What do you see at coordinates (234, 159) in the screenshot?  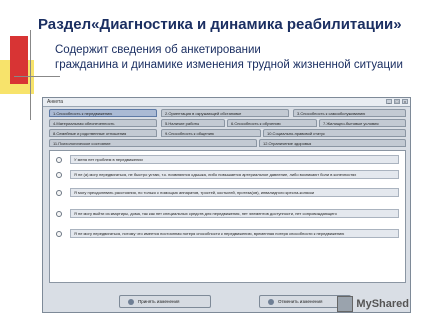 I see `question-text: У меня нет проблем в передвижении` at bounding box center [234, 159].